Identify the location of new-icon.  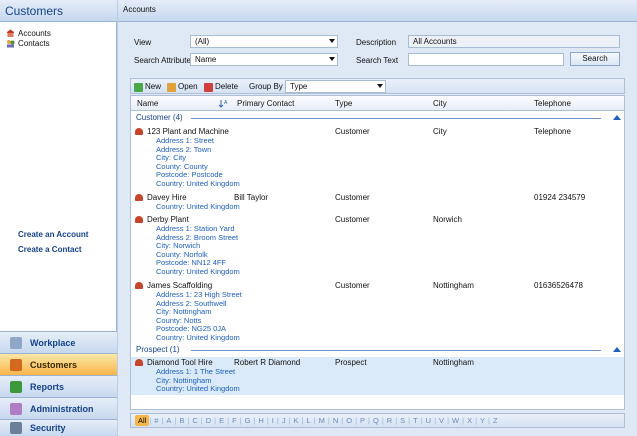
(138, 87).